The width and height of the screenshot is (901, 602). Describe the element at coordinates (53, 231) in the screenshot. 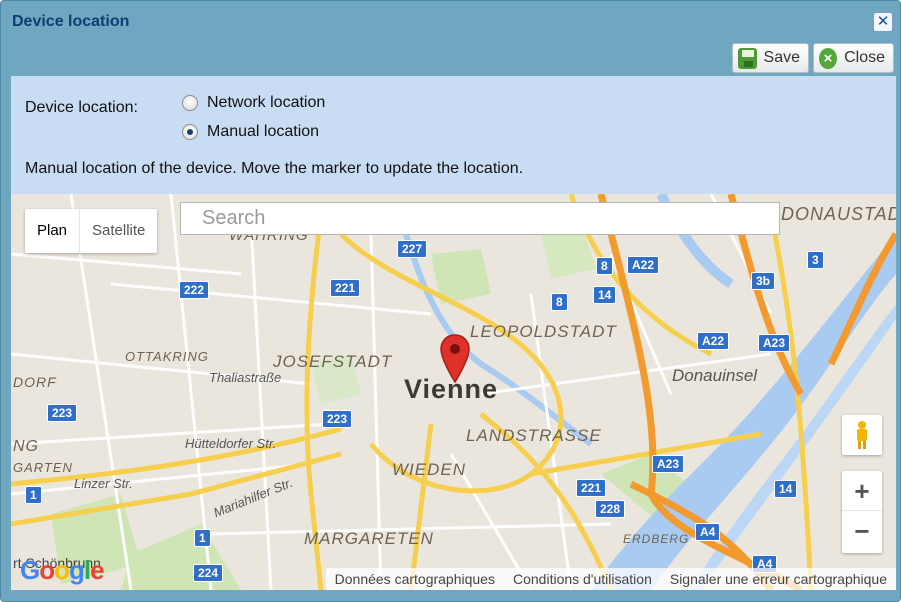

I see `tab-plan: Plan` at that location.